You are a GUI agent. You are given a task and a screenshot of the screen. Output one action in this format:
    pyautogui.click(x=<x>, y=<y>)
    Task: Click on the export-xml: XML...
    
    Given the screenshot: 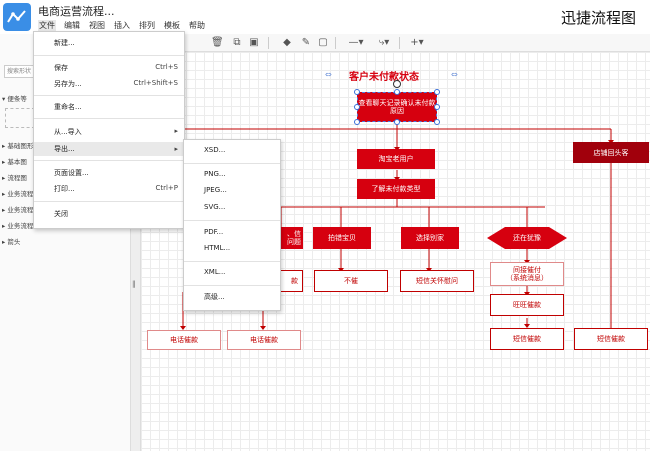 What is the action you would take?
    pyautogui.click(x=232, y=274)
    